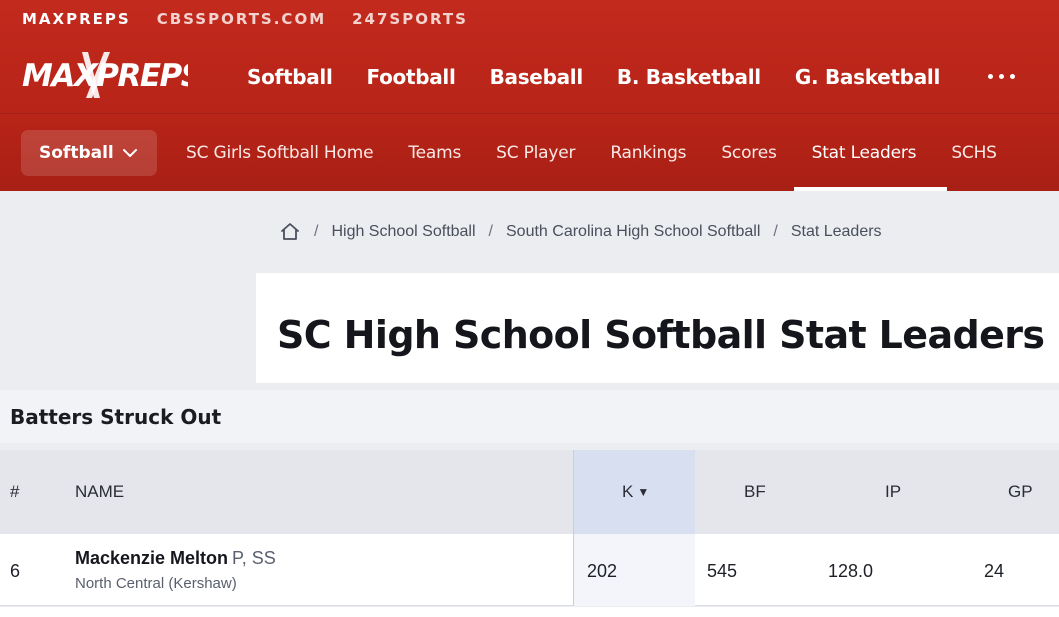 The image size is (1059, 617). Describe the element at coordinates (689, 77) in the screenshot. I see `nav-boys-basketball: B. Basketball` at that location.